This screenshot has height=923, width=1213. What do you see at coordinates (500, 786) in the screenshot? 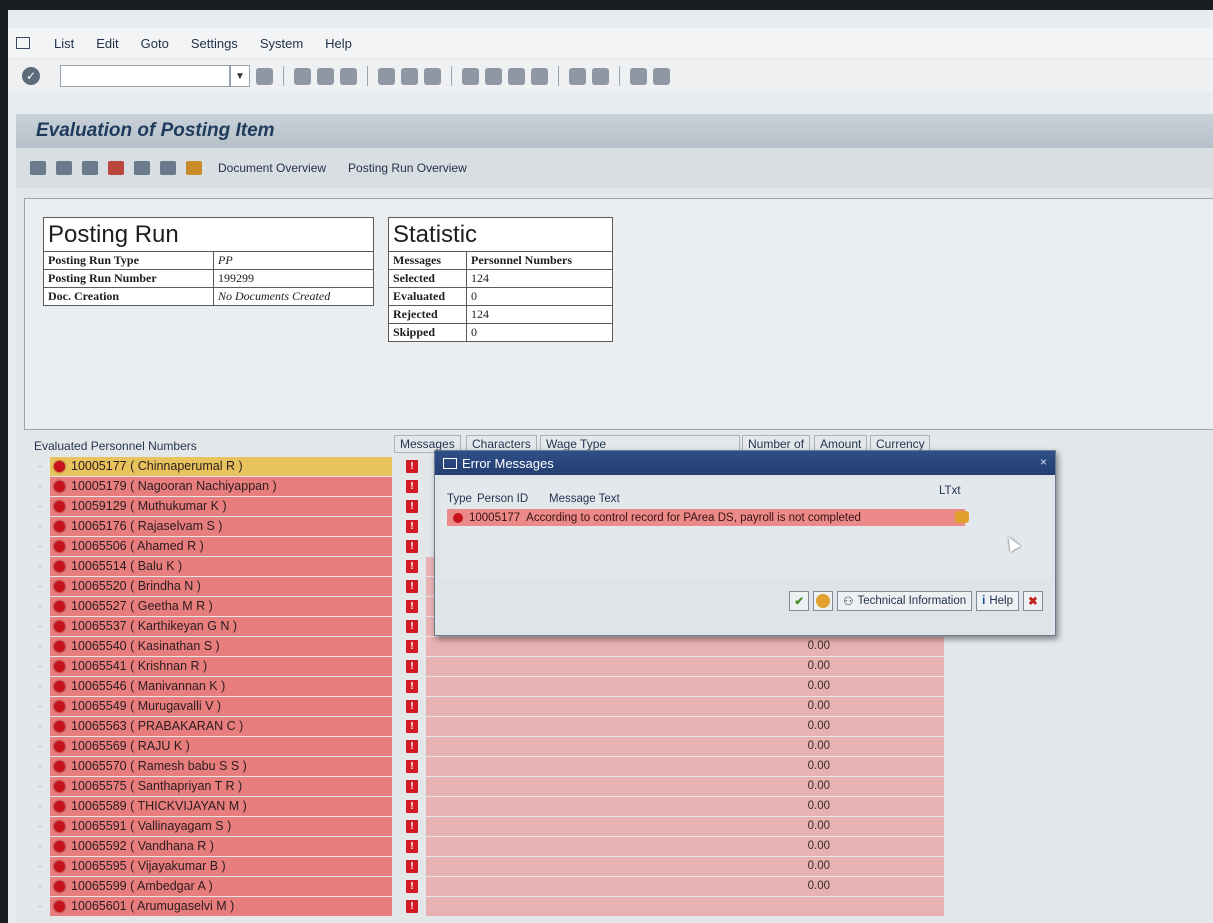
I see `personnel-row: · 10065575 ( Santhapriyan T R )! 0.00` at bounding box center [500, 786].